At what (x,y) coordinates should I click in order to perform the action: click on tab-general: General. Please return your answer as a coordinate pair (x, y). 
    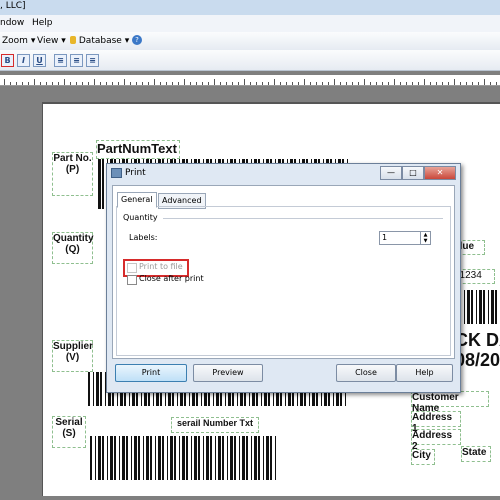
    Looking at the image, I should click on (137, 200).